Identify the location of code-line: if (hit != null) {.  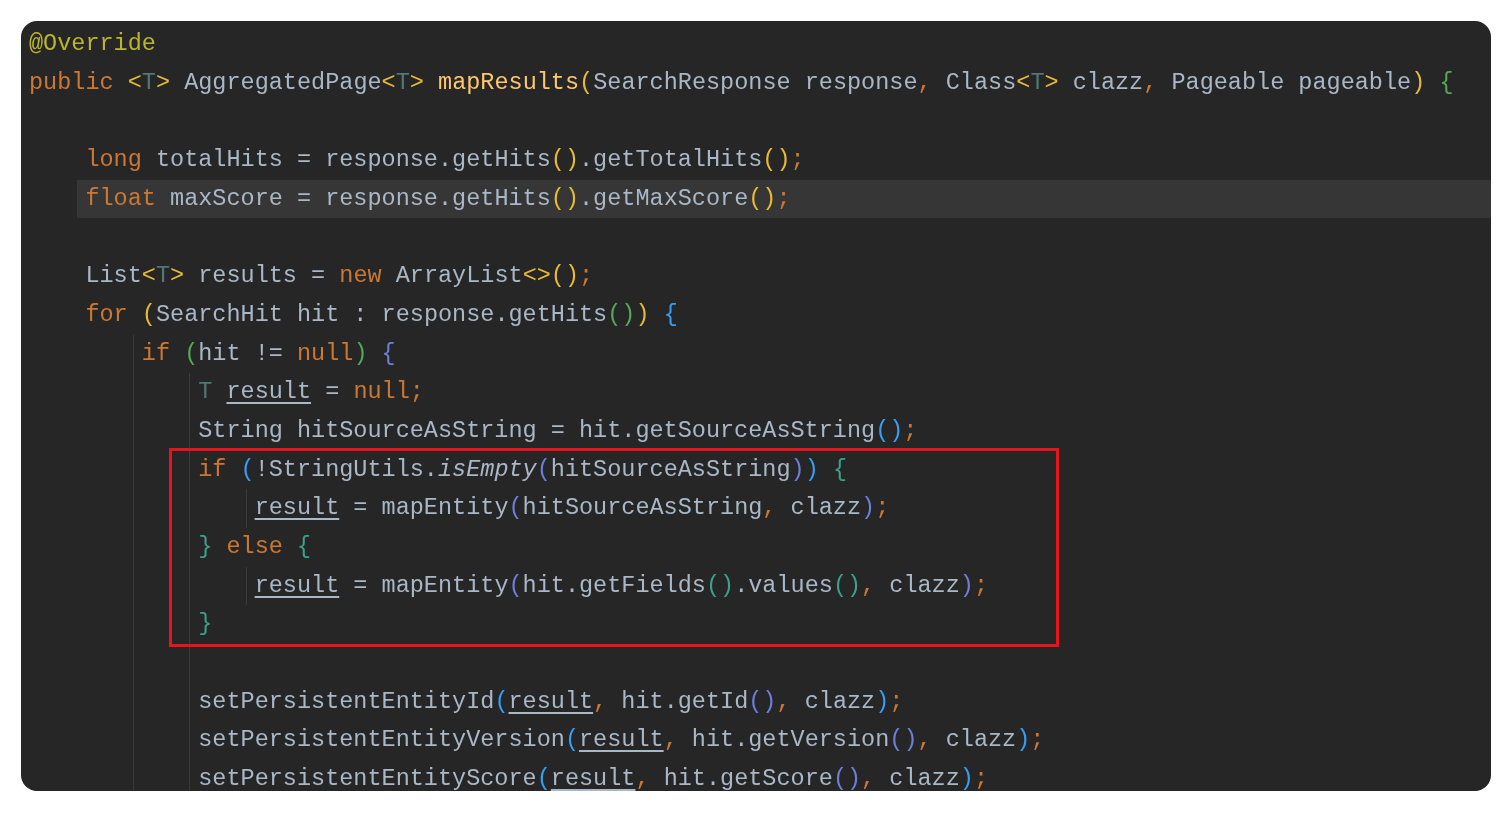
(268, 353).